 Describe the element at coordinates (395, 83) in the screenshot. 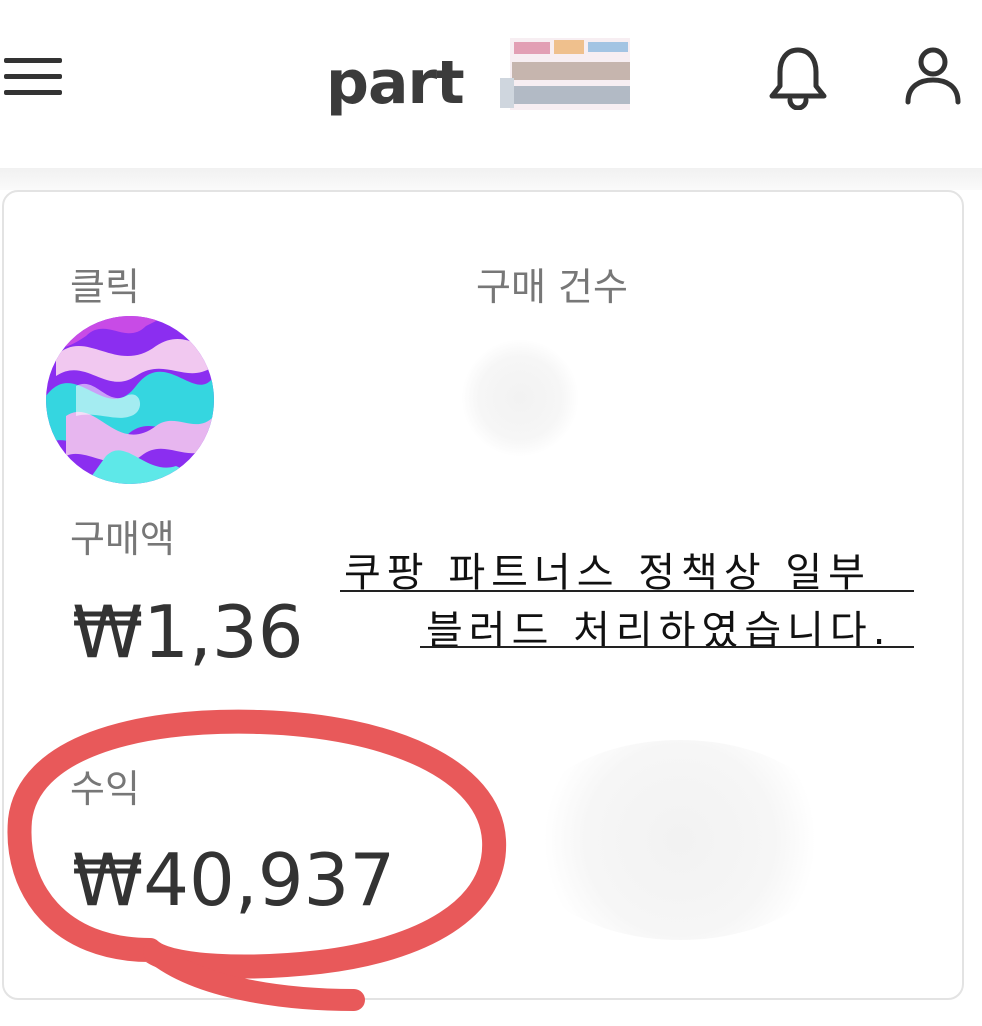

I see `logo-text: part` at that location.